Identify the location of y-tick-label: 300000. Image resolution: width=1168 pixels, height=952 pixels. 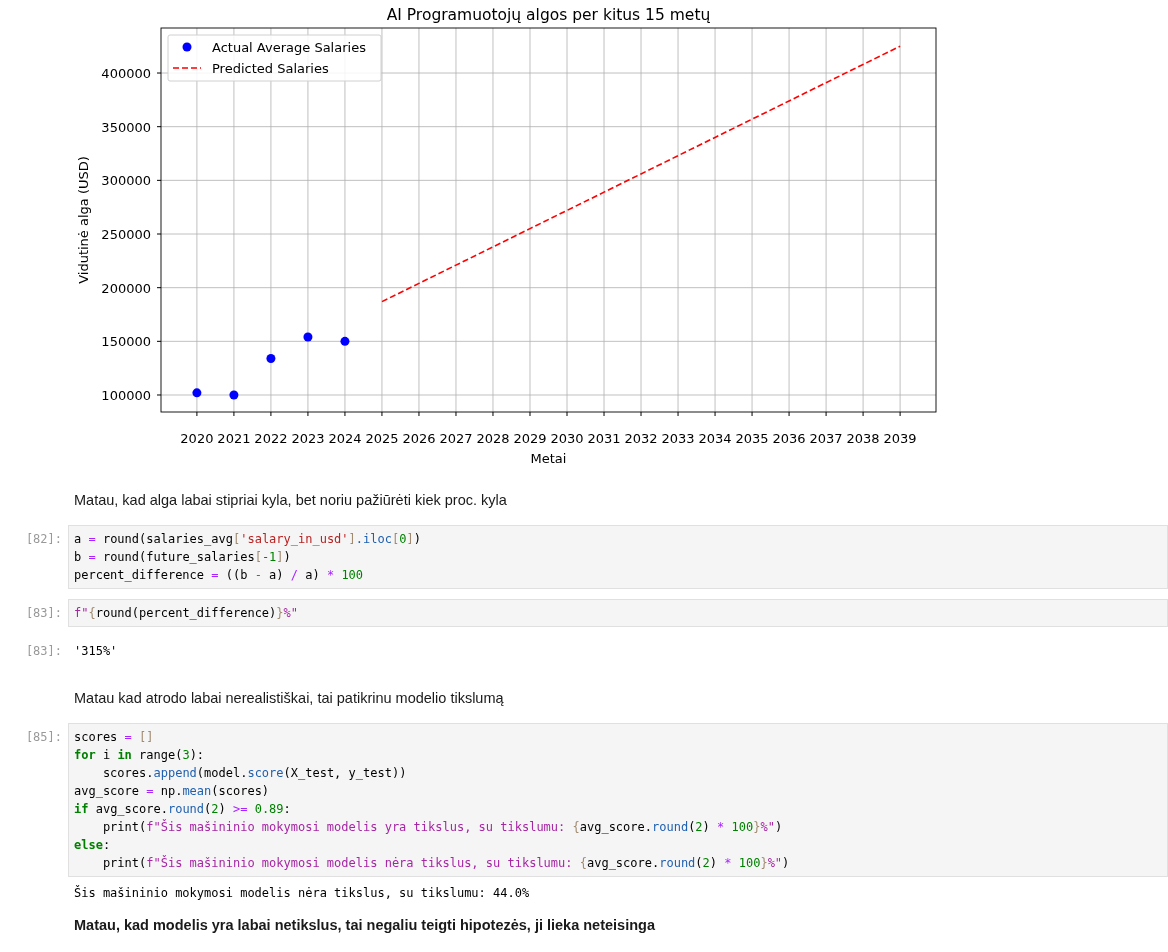
(126, 181).